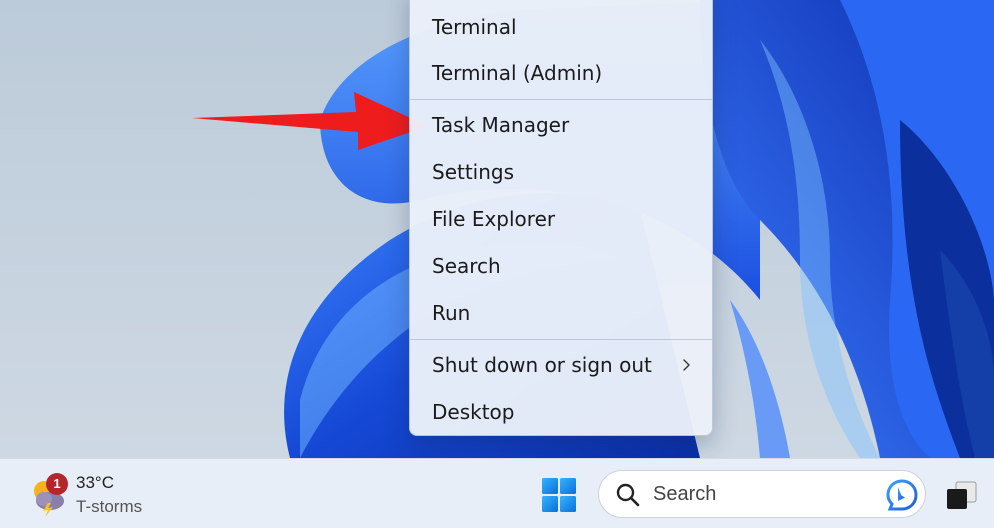 This screenshot has width=994, height=528. What do you see at coordinates (962, 495) in the screenshot?
I see `task-view-icon` at bounding box center [962, 495].